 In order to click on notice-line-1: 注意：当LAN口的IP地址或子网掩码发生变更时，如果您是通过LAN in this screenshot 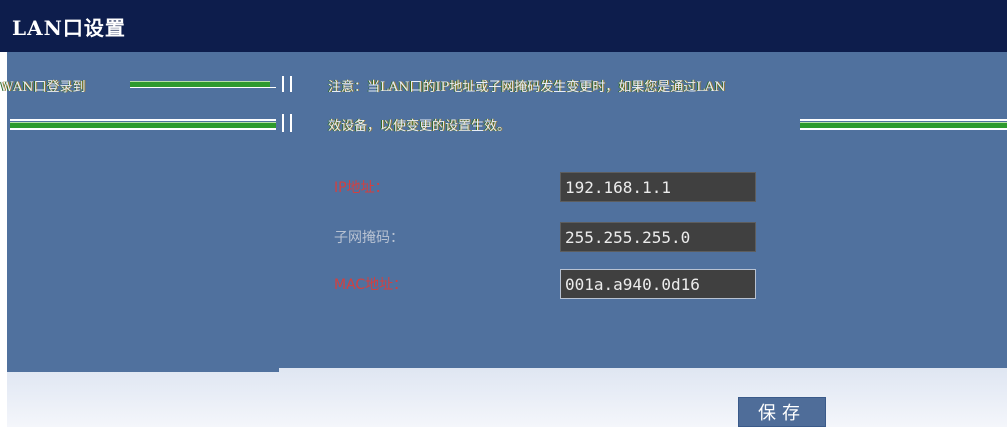, I will do `click(527, 87)`.